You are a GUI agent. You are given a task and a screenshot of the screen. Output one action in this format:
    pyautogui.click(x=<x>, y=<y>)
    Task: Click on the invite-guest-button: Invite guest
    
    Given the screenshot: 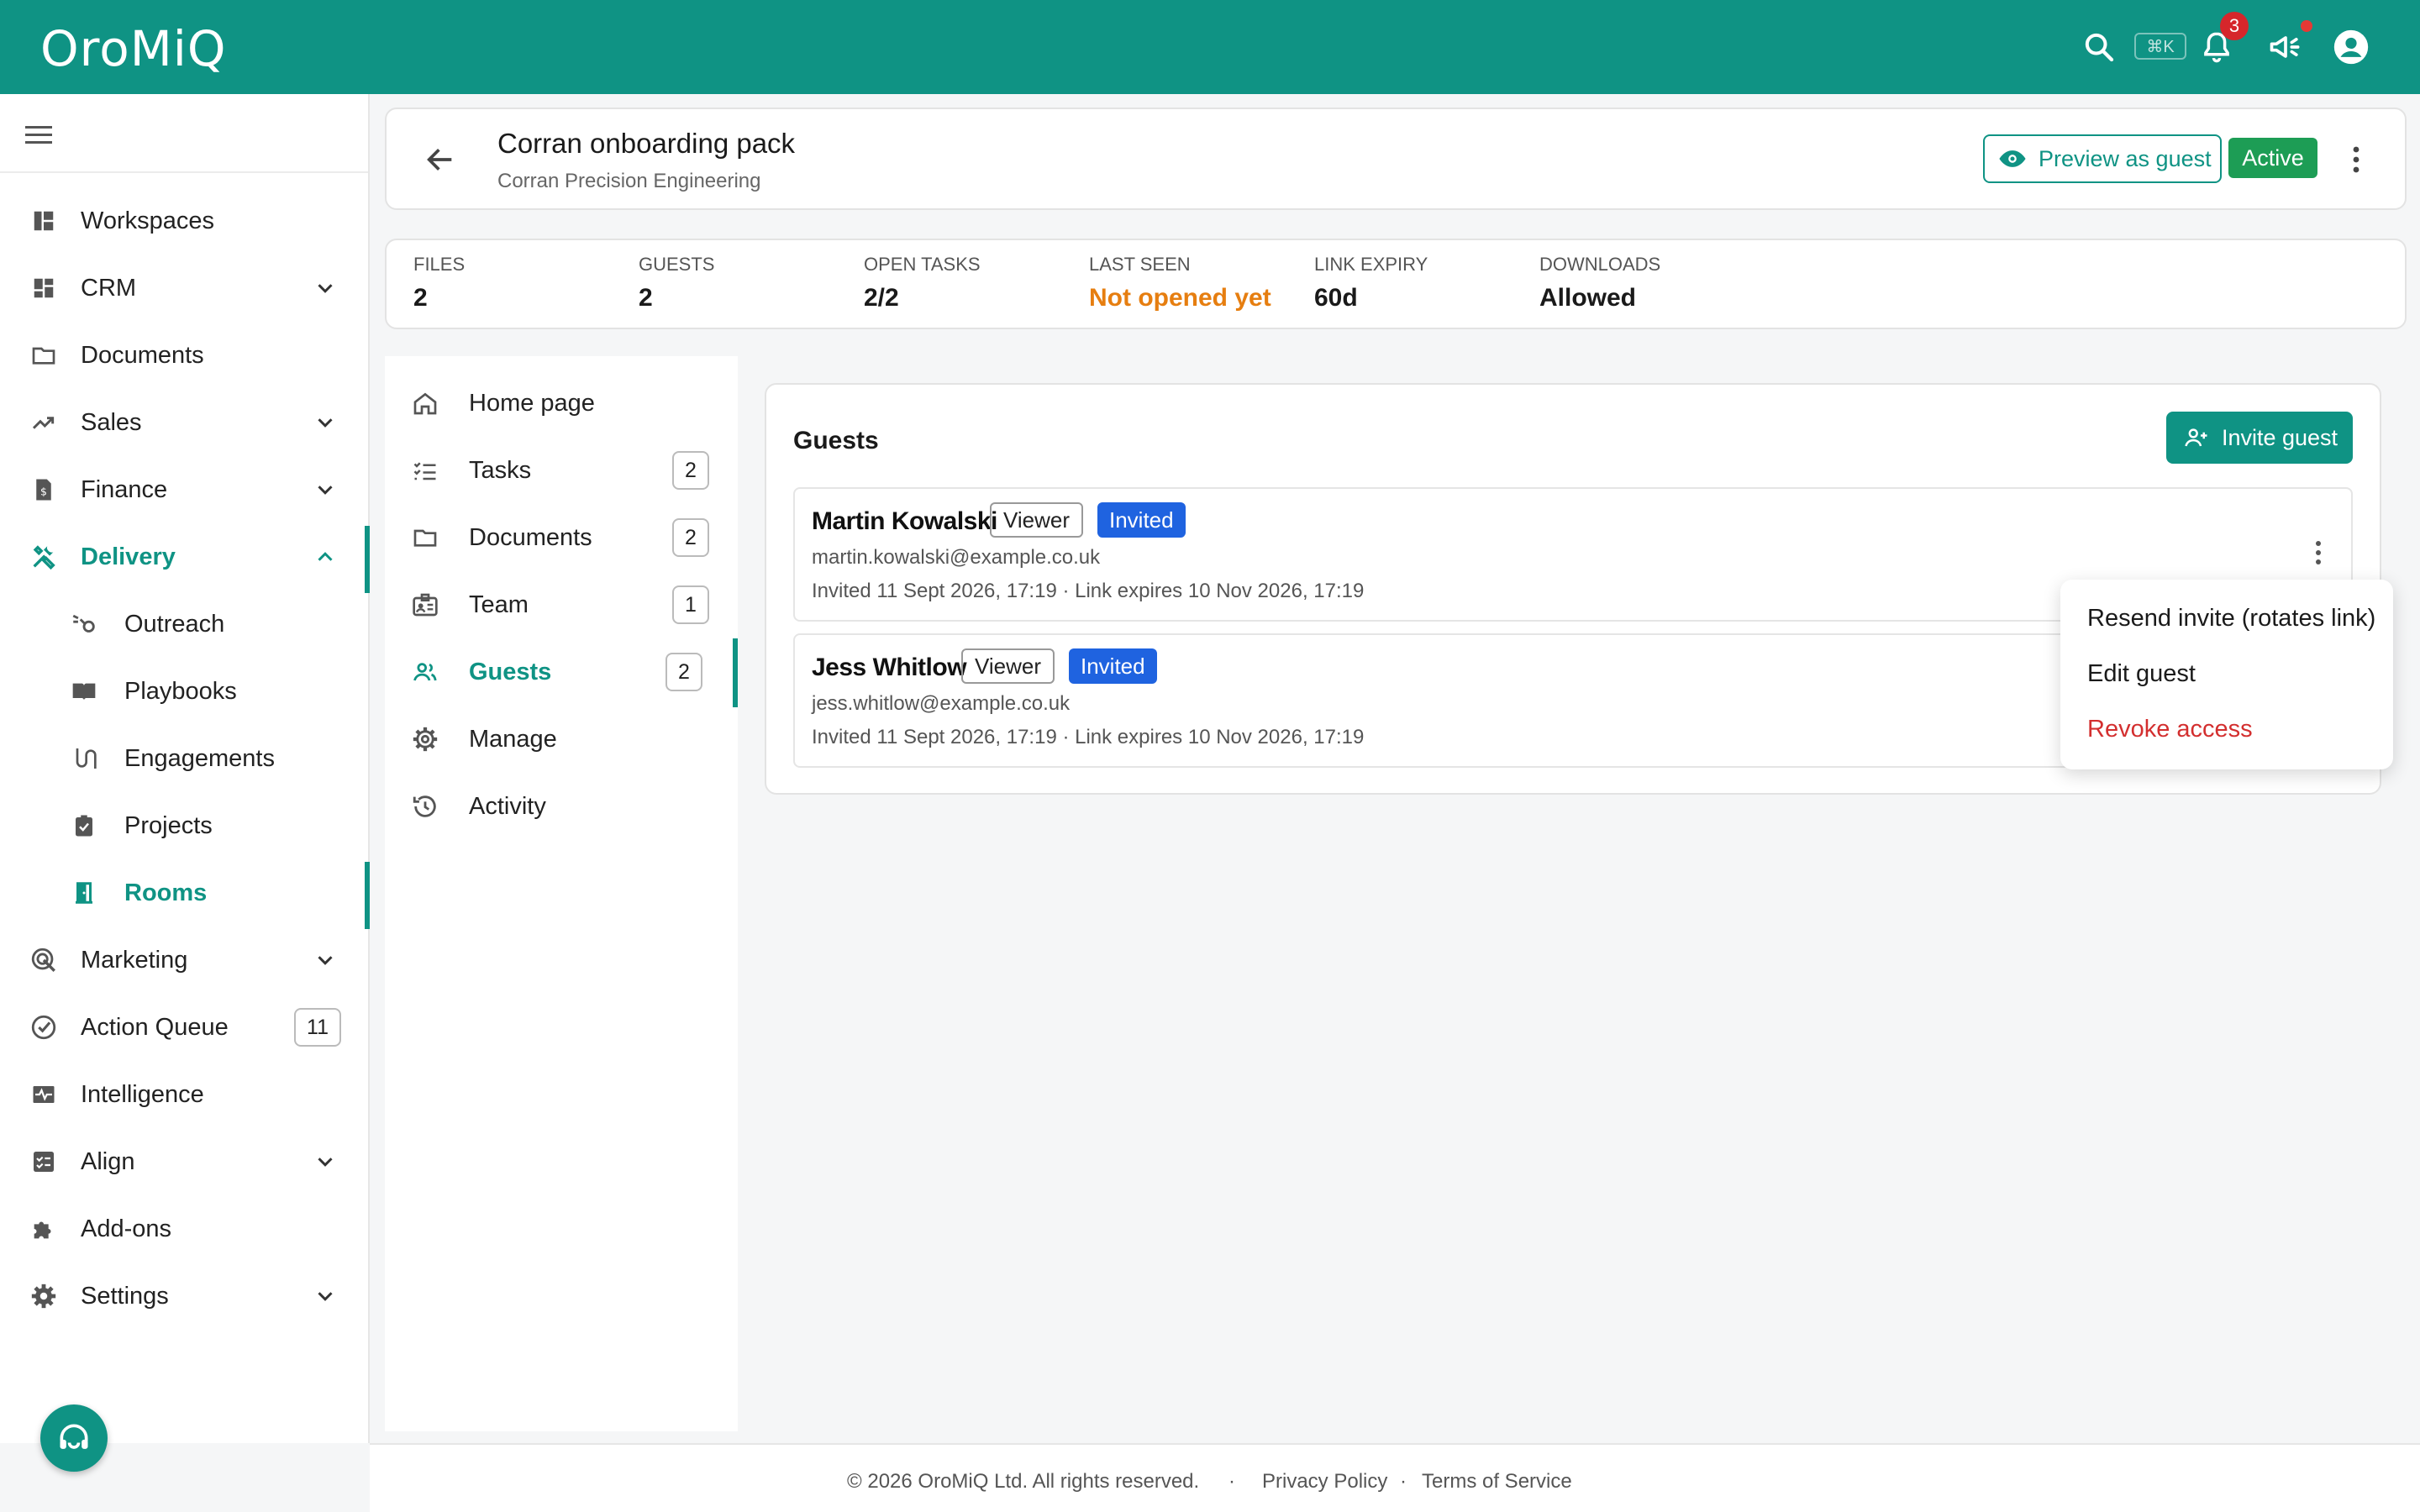 What is the action you would take?
    pyautogui.click(x=2260, y=438)
    